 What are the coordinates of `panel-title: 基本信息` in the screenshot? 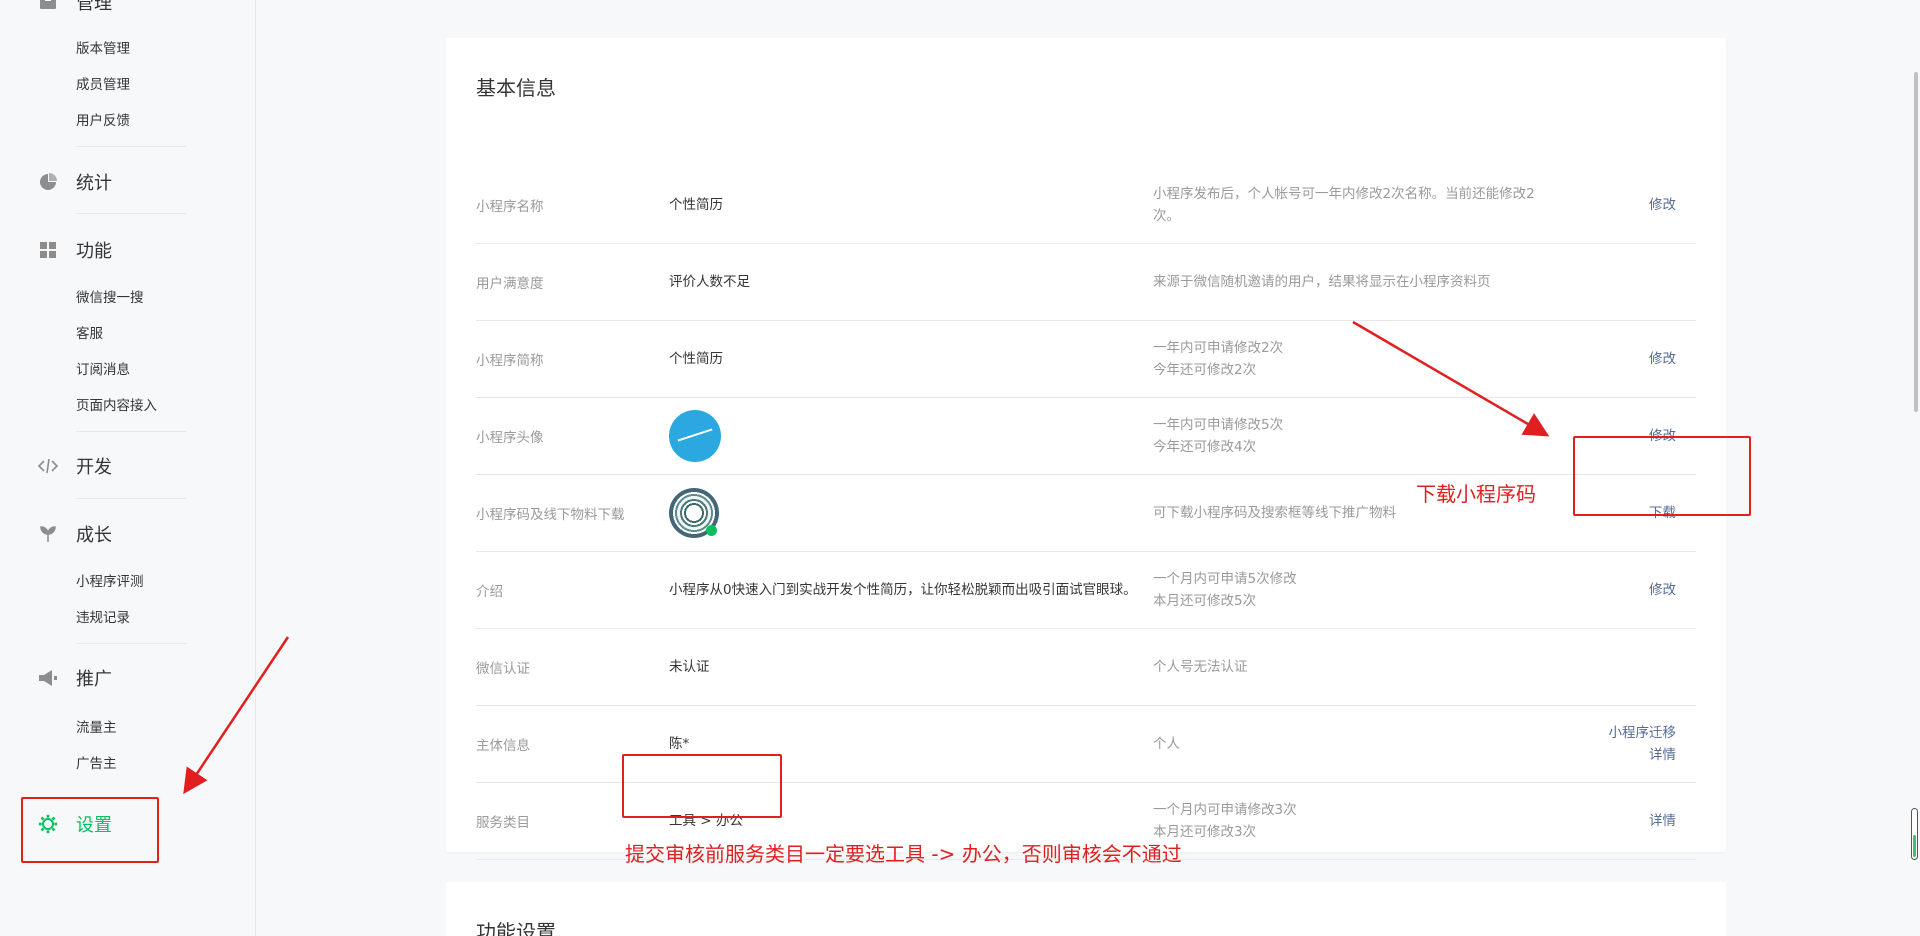 It's located at (516, 88).